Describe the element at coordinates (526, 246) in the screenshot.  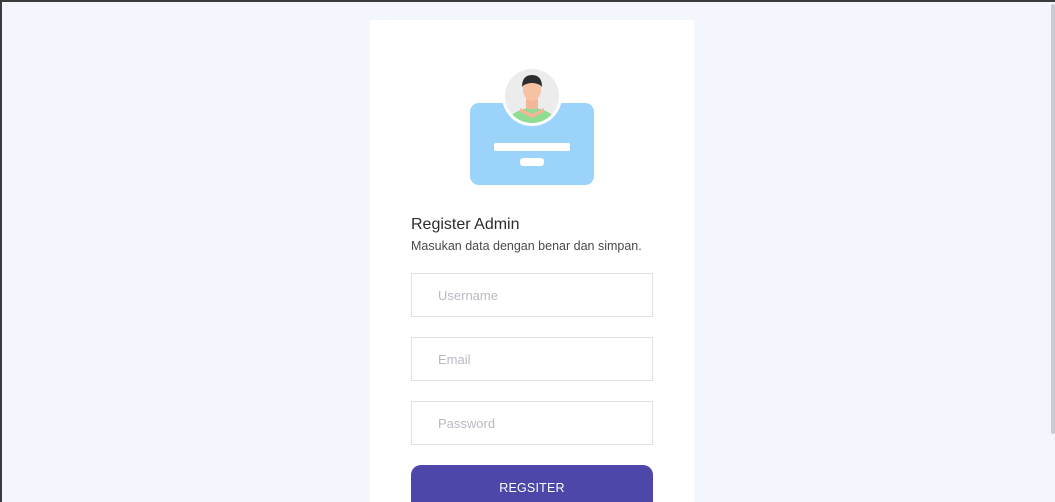
I see `form-subtitle: Masukan data dengan benar dan simpan.` at that location.